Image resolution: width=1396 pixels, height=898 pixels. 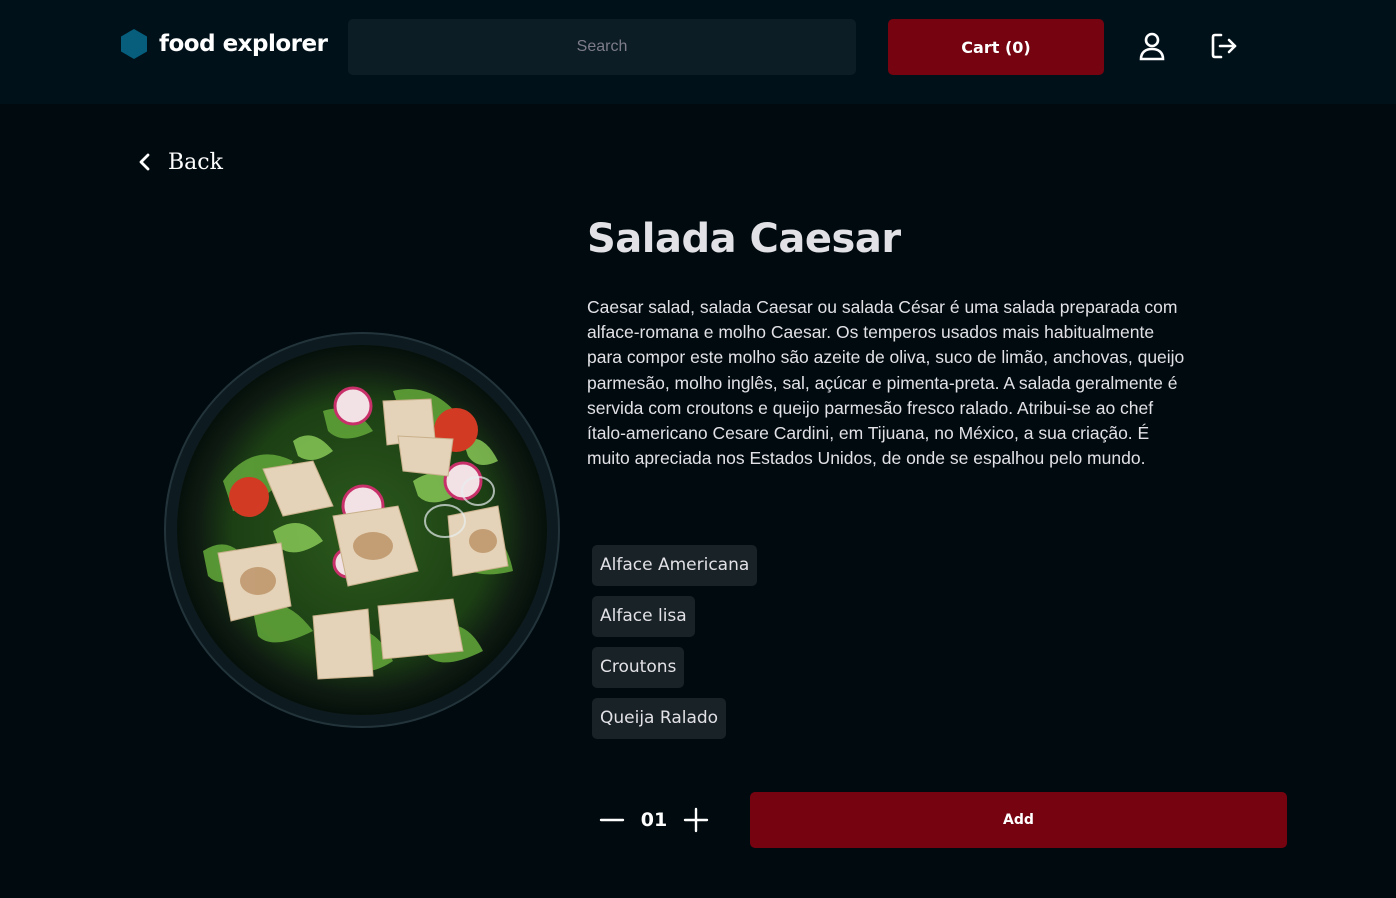 What do you see at coordinates (144, 162) in the screenshot?
I see `chevron-left-icon` at bounding box center [144, 162].